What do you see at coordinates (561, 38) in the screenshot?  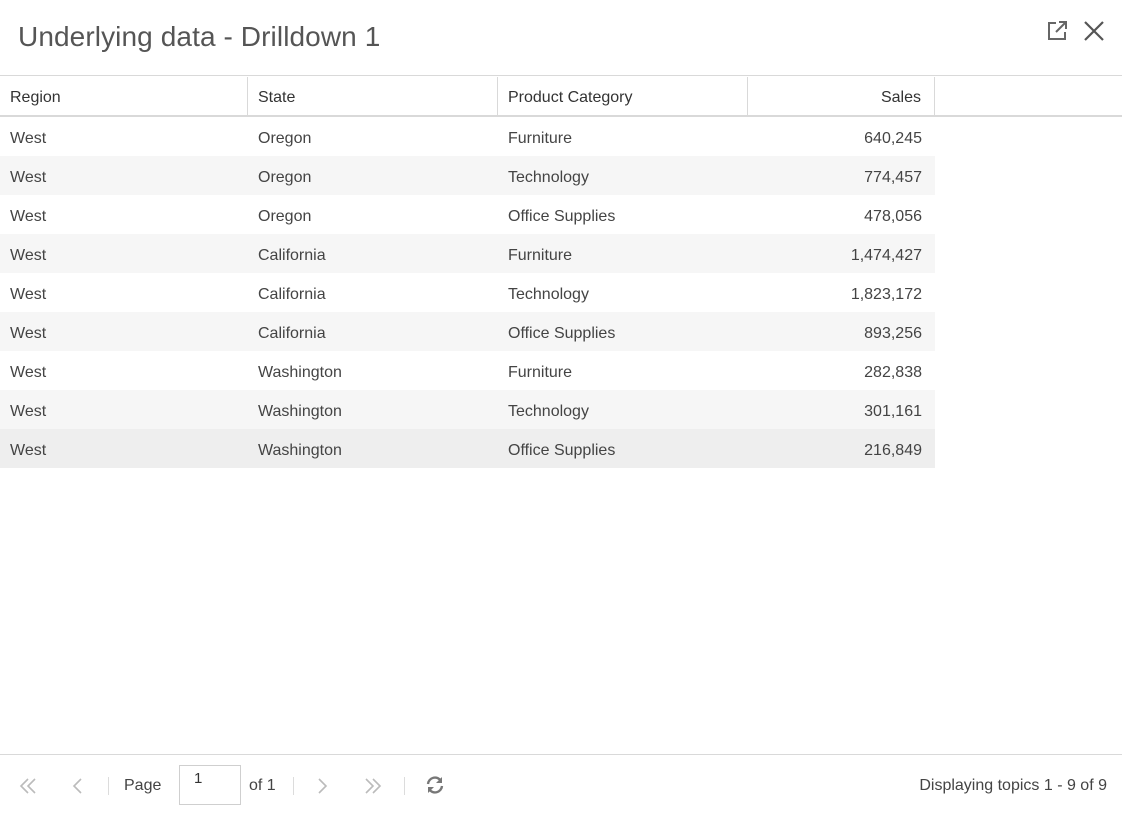 I see `dialog-header: Underlying data - Drilldown 1` at bounding box center [561, 38].